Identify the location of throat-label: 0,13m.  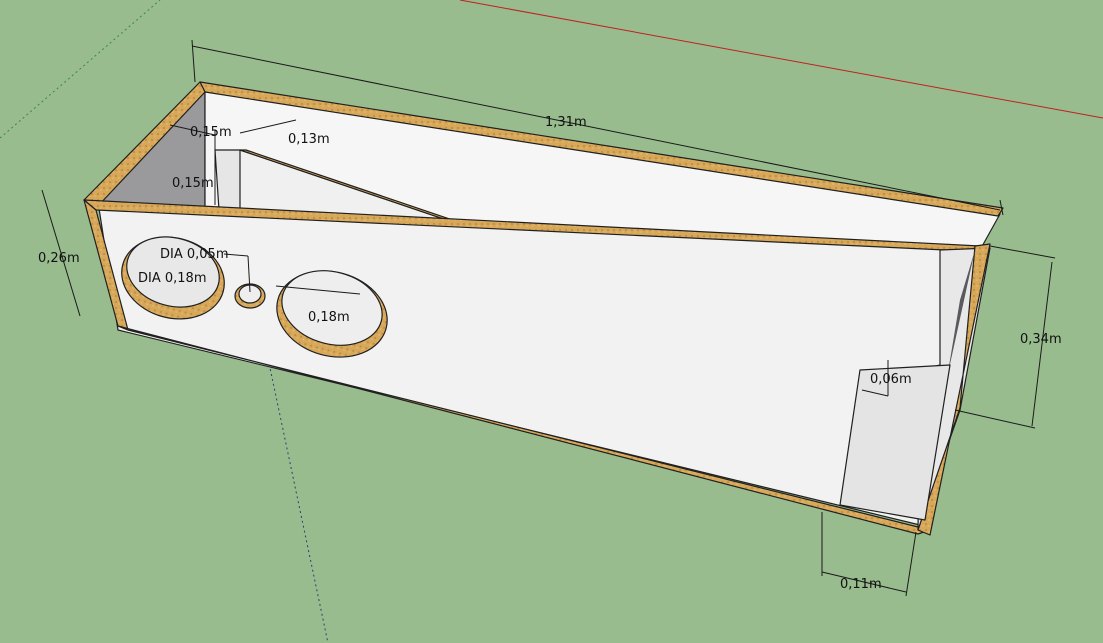
(309, 139).